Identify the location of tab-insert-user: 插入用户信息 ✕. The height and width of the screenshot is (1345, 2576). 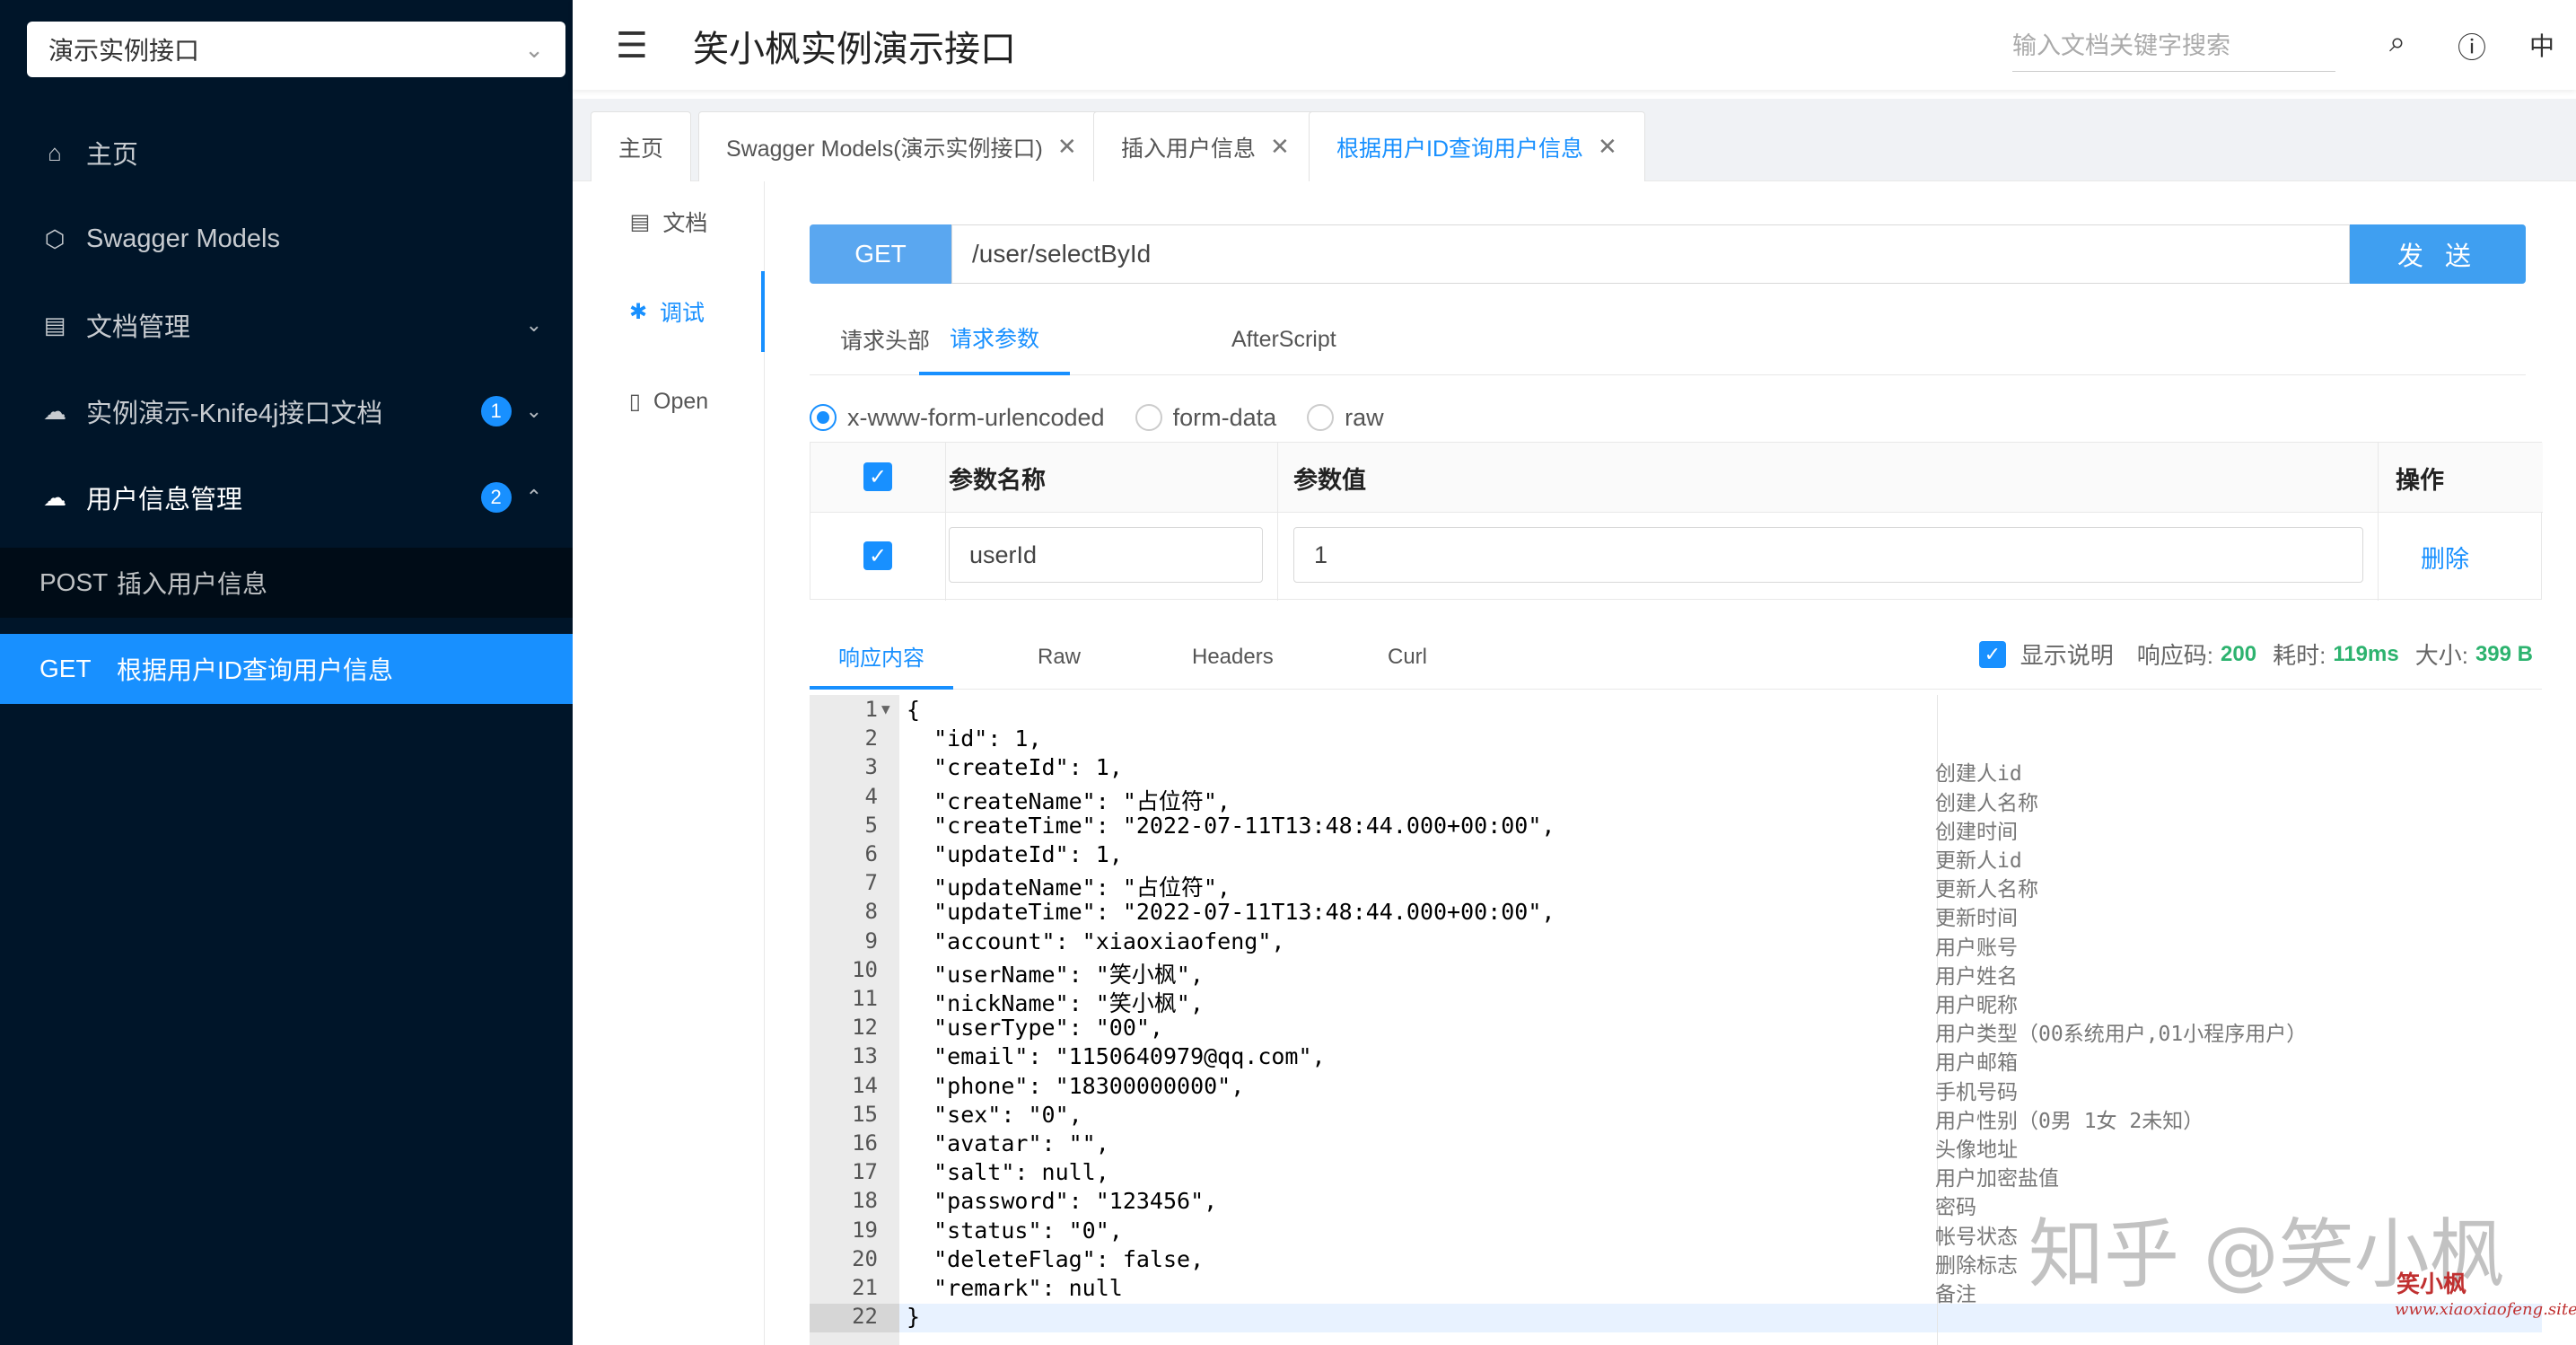
(1205, 146).